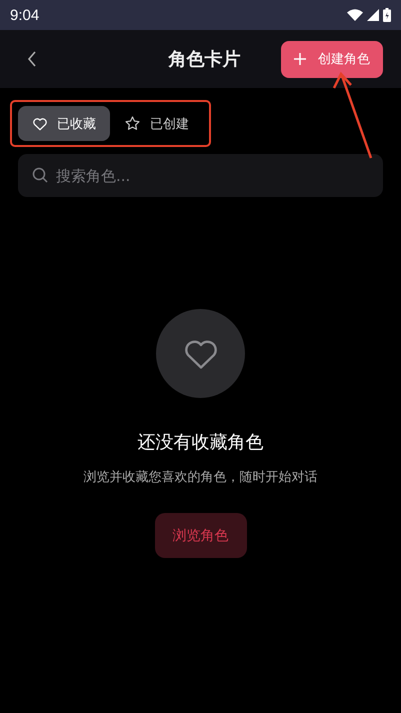  I want to click on browse-characters-button: 浏览角色, so click(200, 535).